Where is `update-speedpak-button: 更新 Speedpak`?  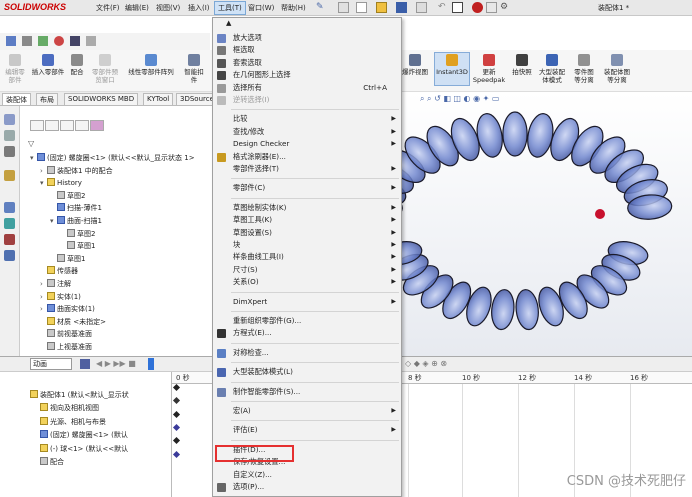
update-speedpak-button: 更新 Speedpak is located at coordinates (489, 69).